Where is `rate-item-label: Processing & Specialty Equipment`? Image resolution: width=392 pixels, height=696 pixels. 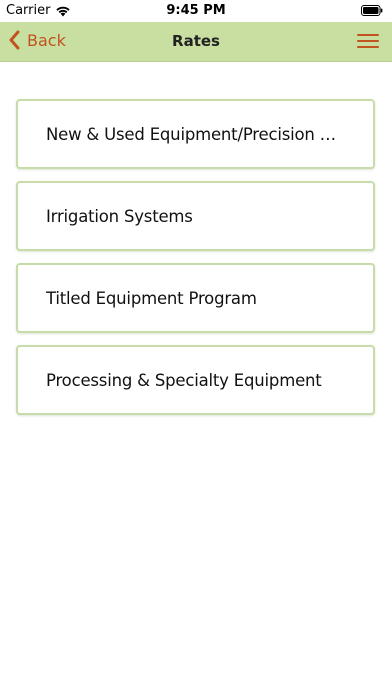
rate-item-label: Processing & Specialty Equipment is located at coordinates (184, 380).